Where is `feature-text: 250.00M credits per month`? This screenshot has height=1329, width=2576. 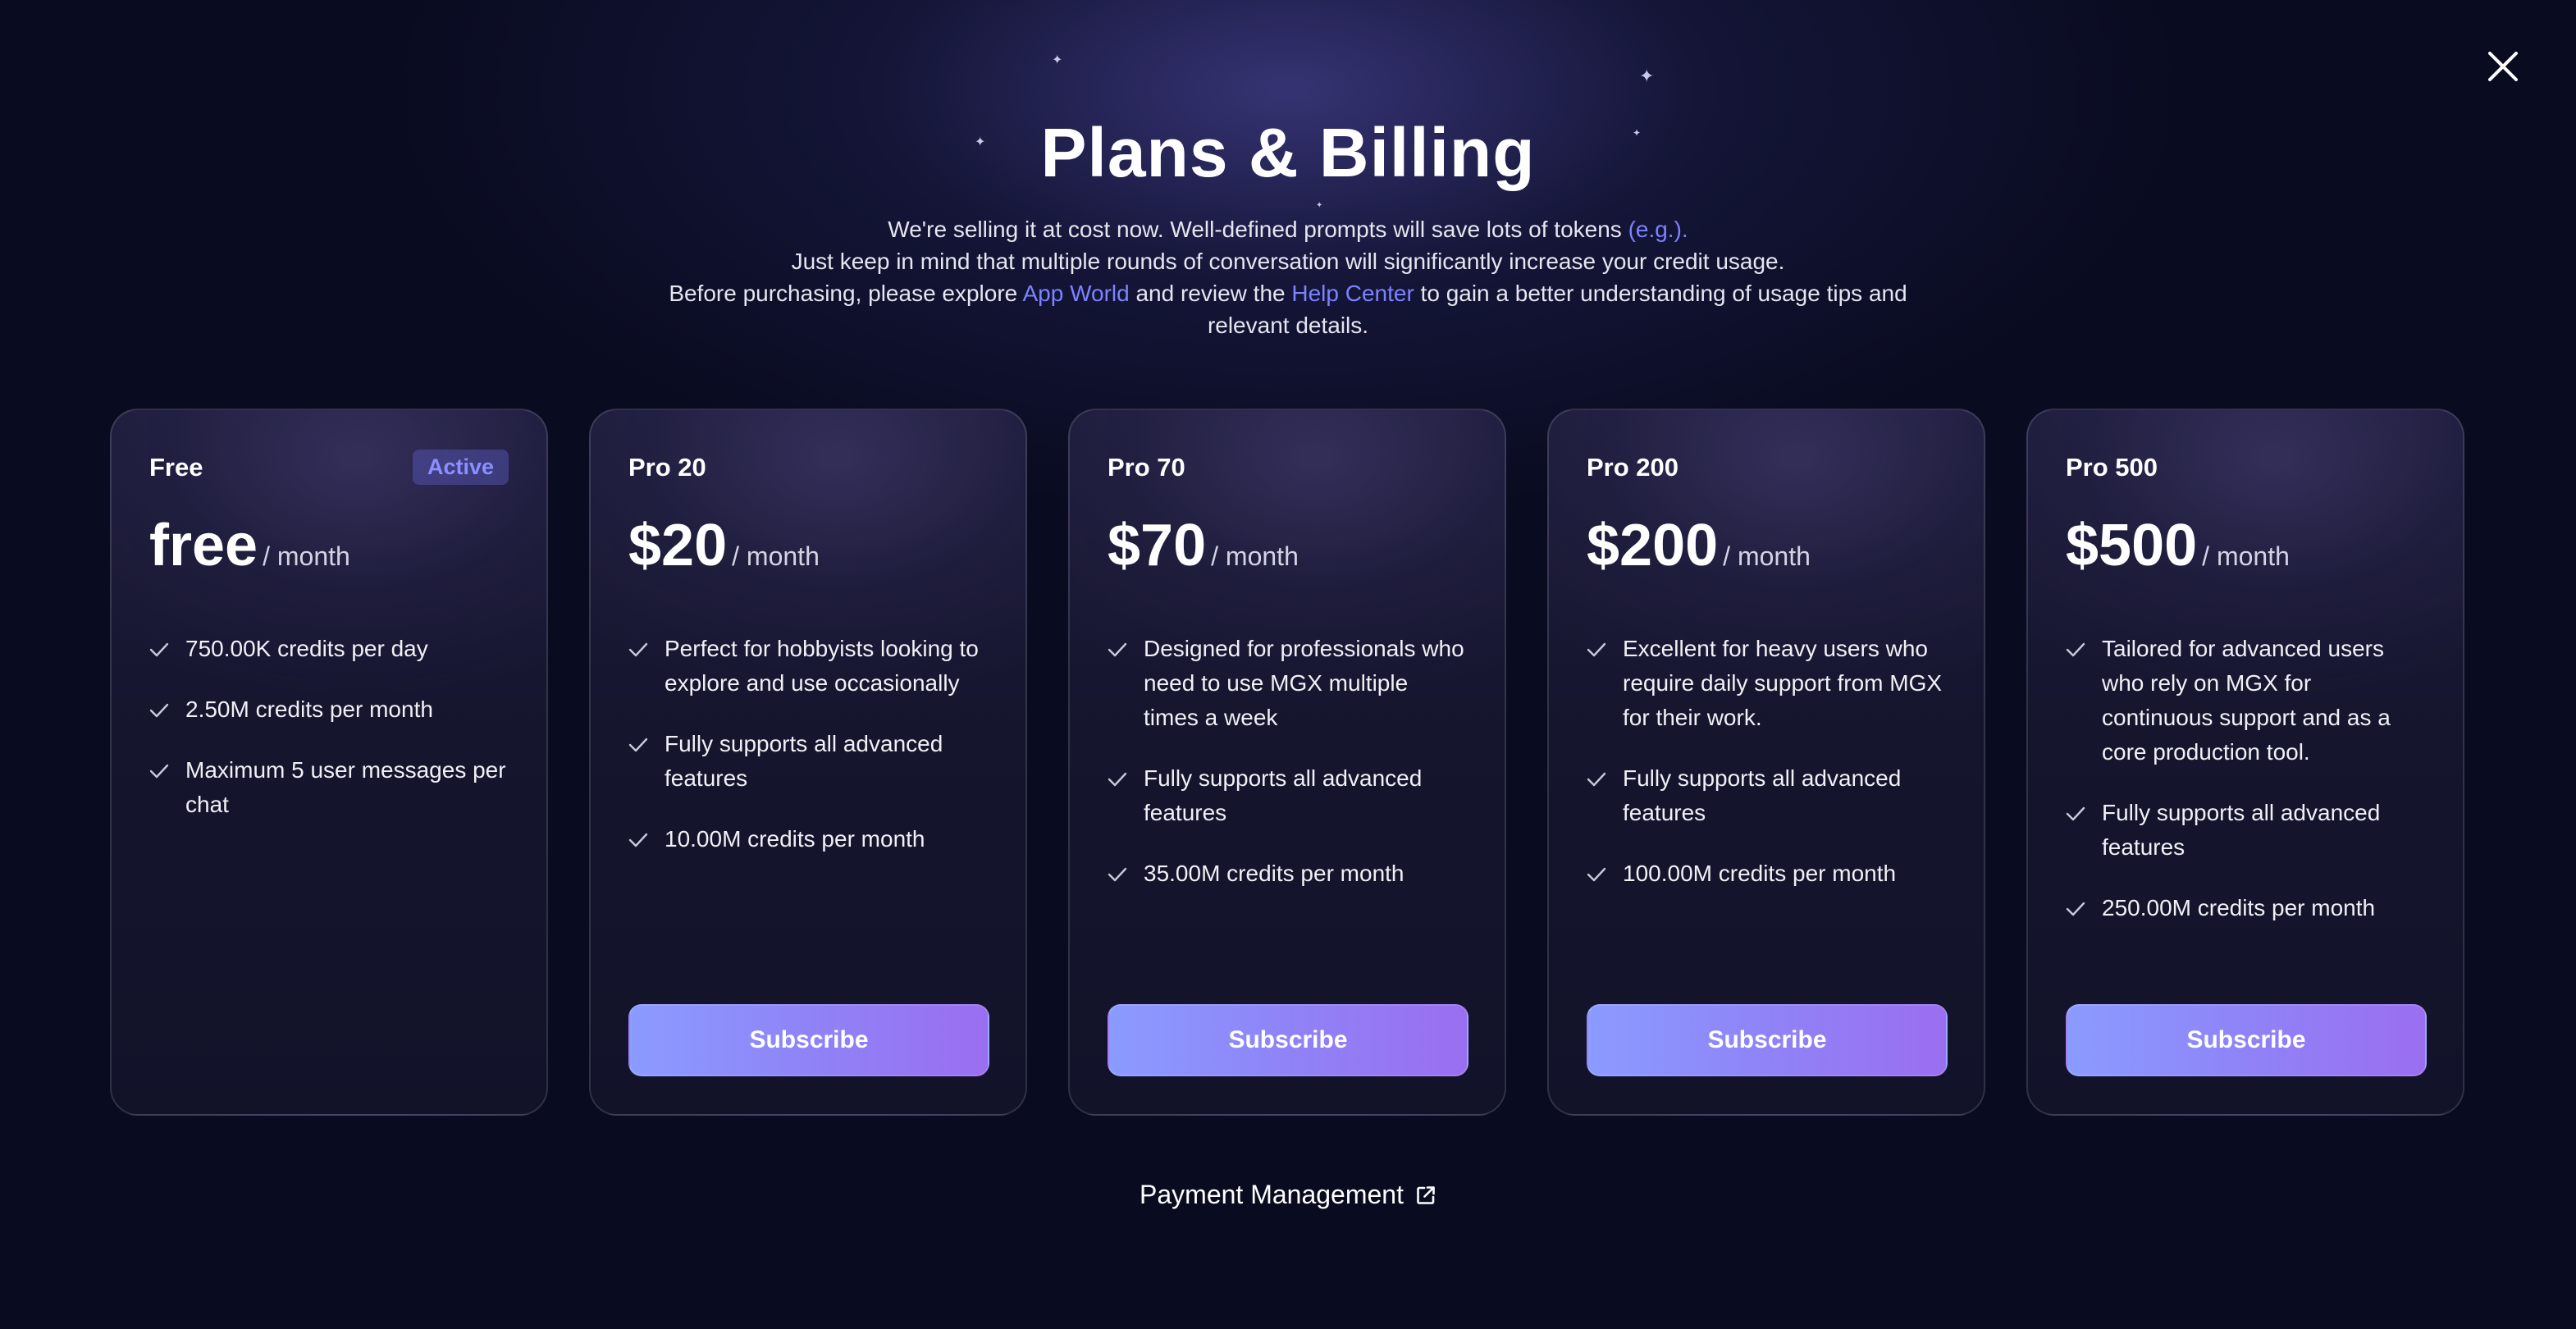
feature-text: 250.00M credits per month is located at coordinates (2239, 908).